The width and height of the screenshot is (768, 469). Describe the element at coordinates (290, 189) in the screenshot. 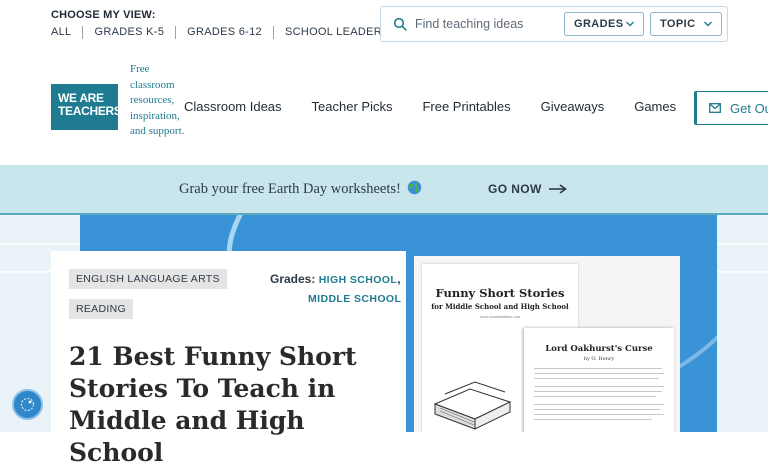

I see `promo-text: Grab your free Earth Day worksheets!` at that location.